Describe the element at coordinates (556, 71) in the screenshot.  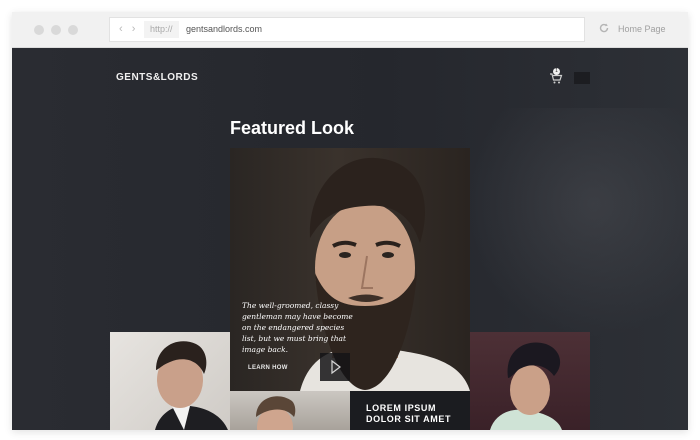
I see `cart-count-badge: 1` at that location.